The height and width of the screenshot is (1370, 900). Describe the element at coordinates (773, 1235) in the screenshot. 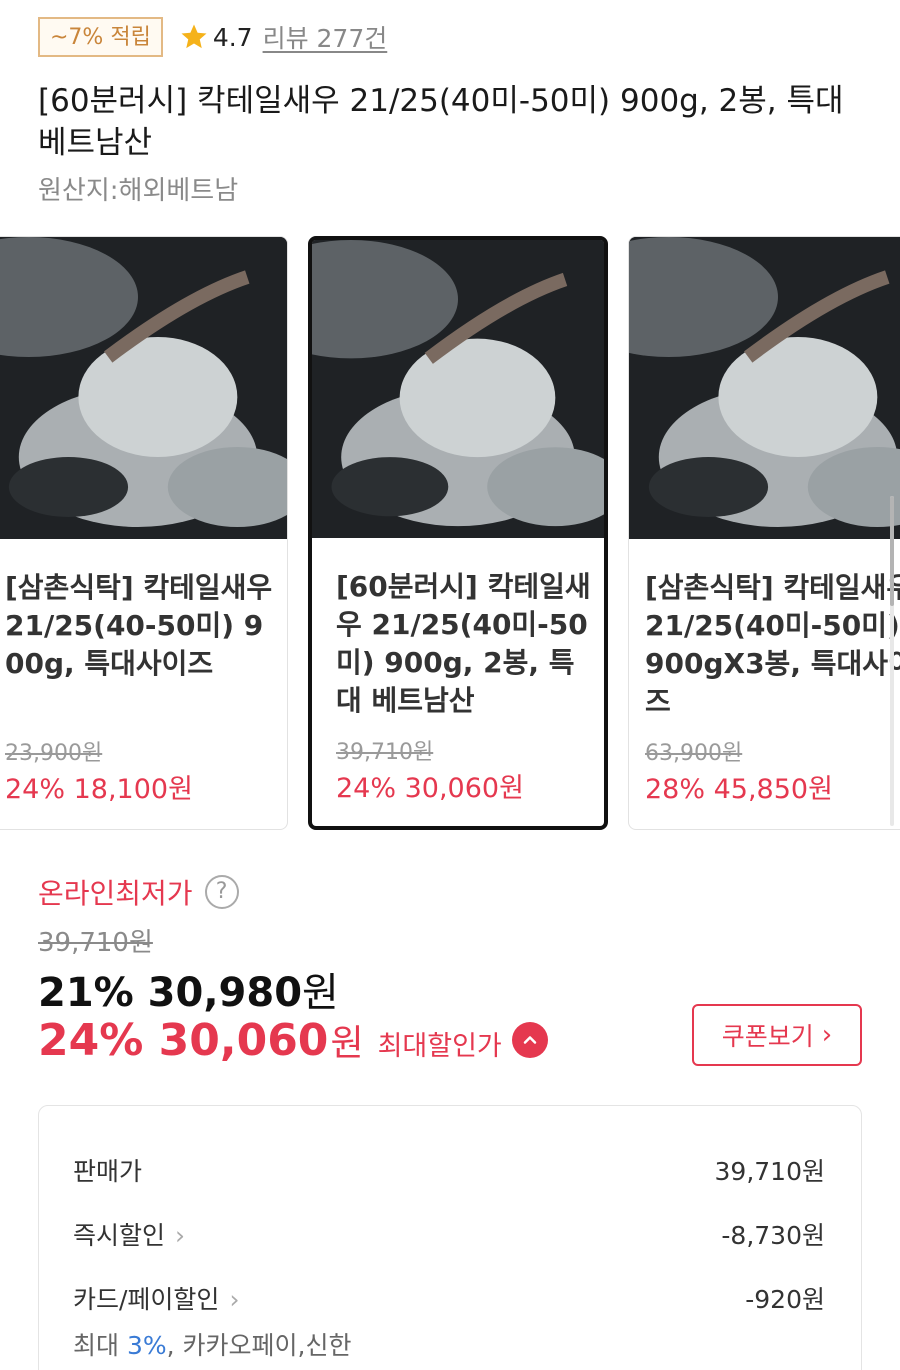

I see `breakdown-value: -8,730원` at that location.